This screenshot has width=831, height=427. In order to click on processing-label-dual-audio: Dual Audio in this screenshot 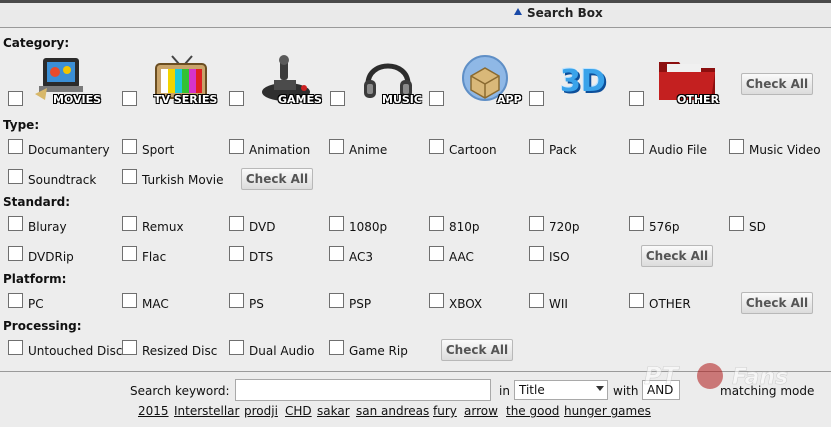, I will do `click(282, 351)`.